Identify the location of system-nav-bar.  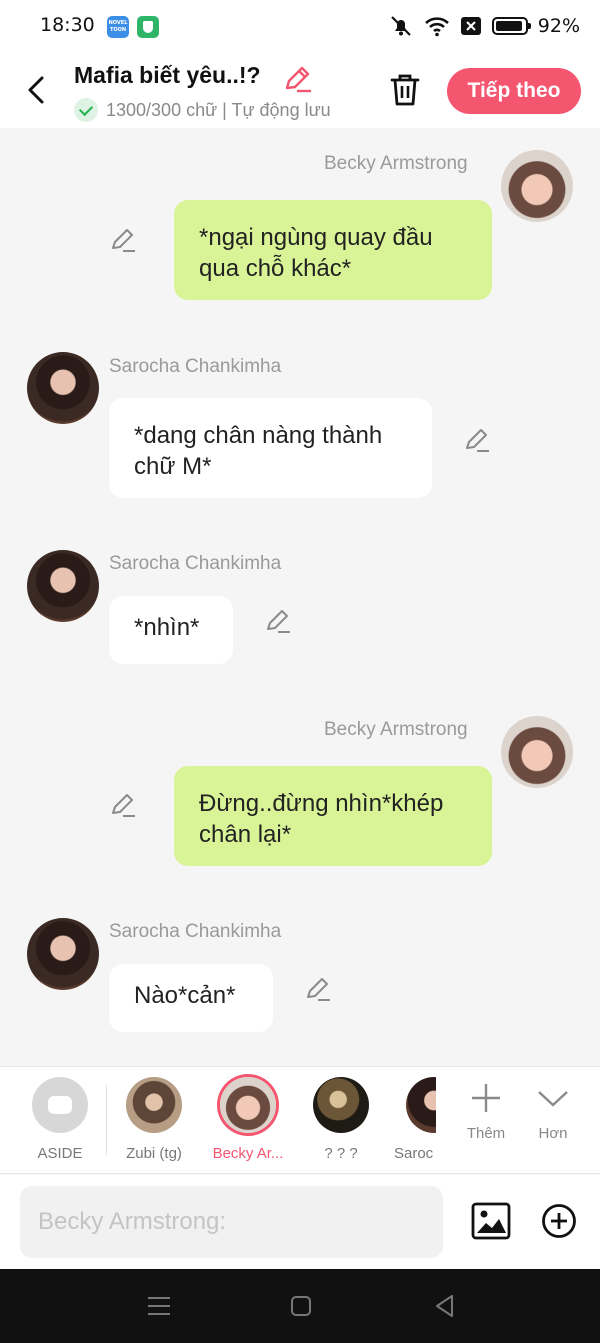
(300, 1306).